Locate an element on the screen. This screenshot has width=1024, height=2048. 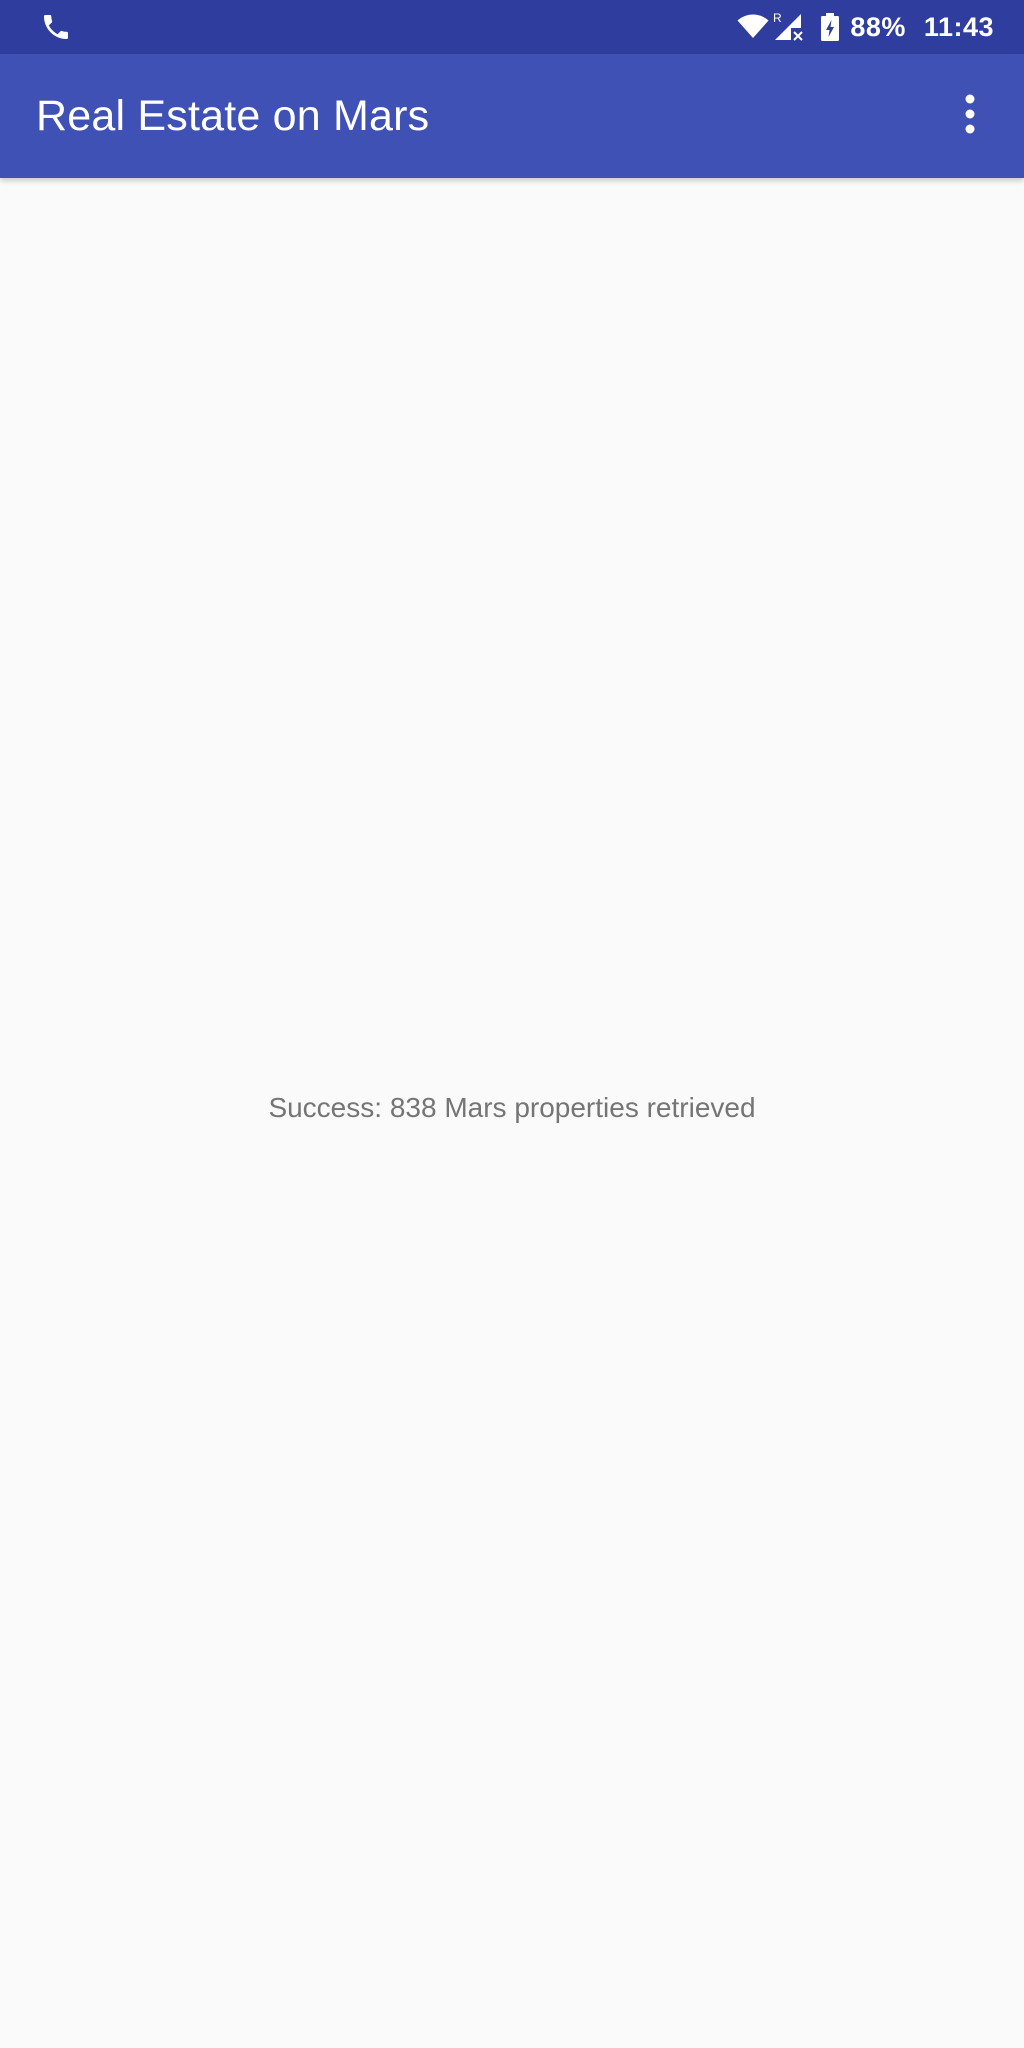
battery-charging-icon is located at coordinates (830, 27).